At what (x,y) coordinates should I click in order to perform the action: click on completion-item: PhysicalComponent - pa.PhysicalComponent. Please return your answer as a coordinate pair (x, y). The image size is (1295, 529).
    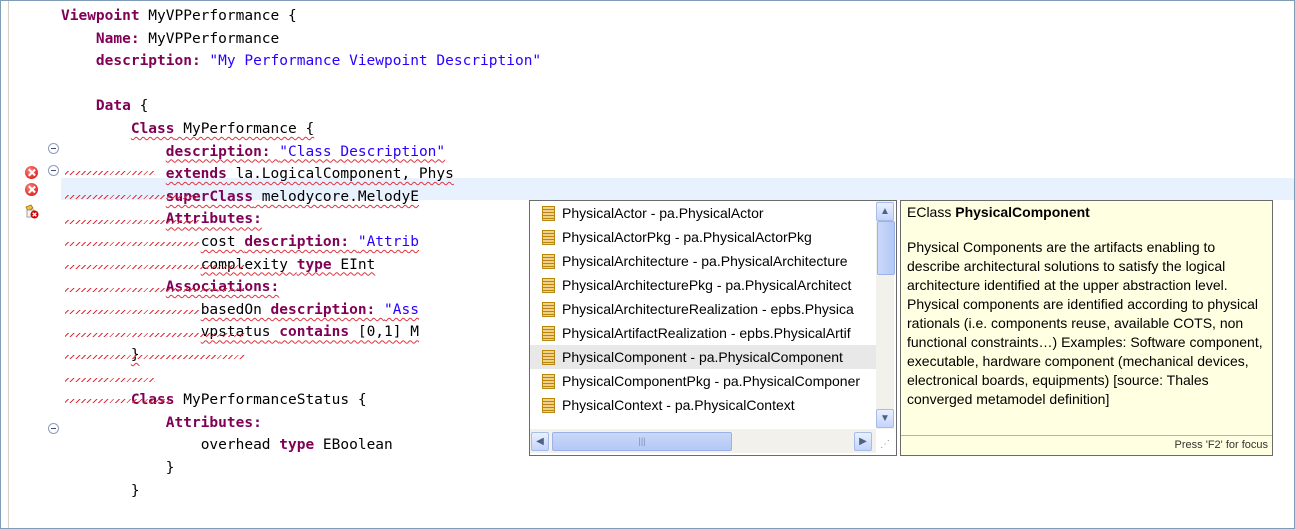
    Looking at the image, I should click on (703, 357).